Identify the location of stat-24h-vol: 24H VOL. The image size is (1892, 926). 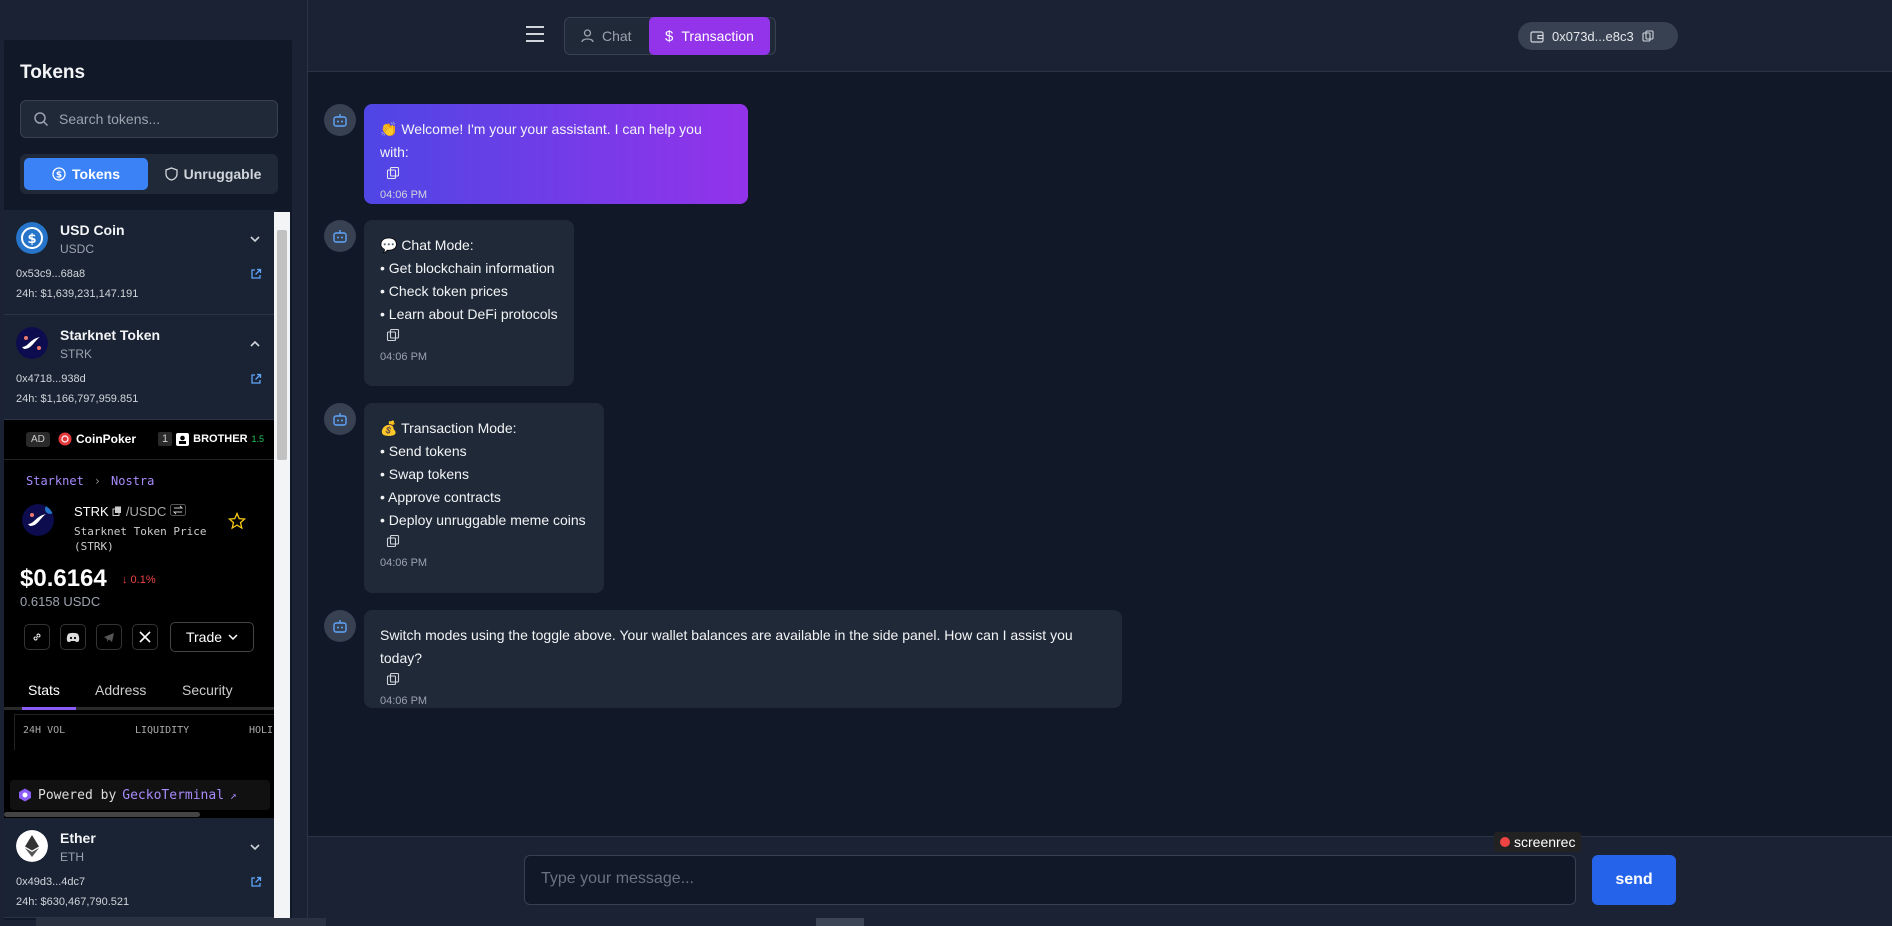
(44, 730).